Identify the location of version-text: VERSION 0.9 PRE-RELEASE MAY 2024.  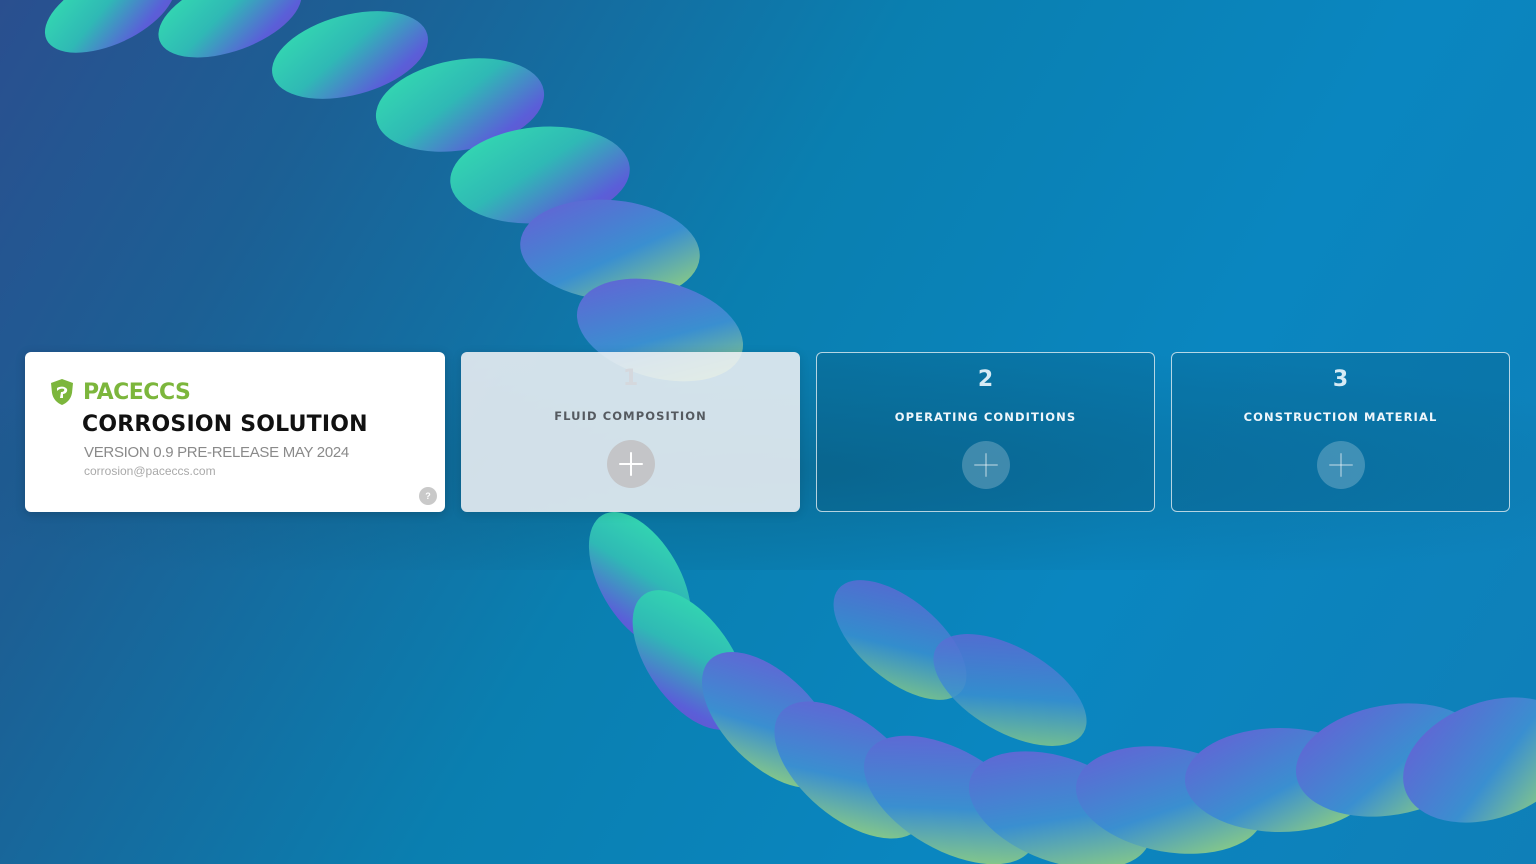
(216, 452).